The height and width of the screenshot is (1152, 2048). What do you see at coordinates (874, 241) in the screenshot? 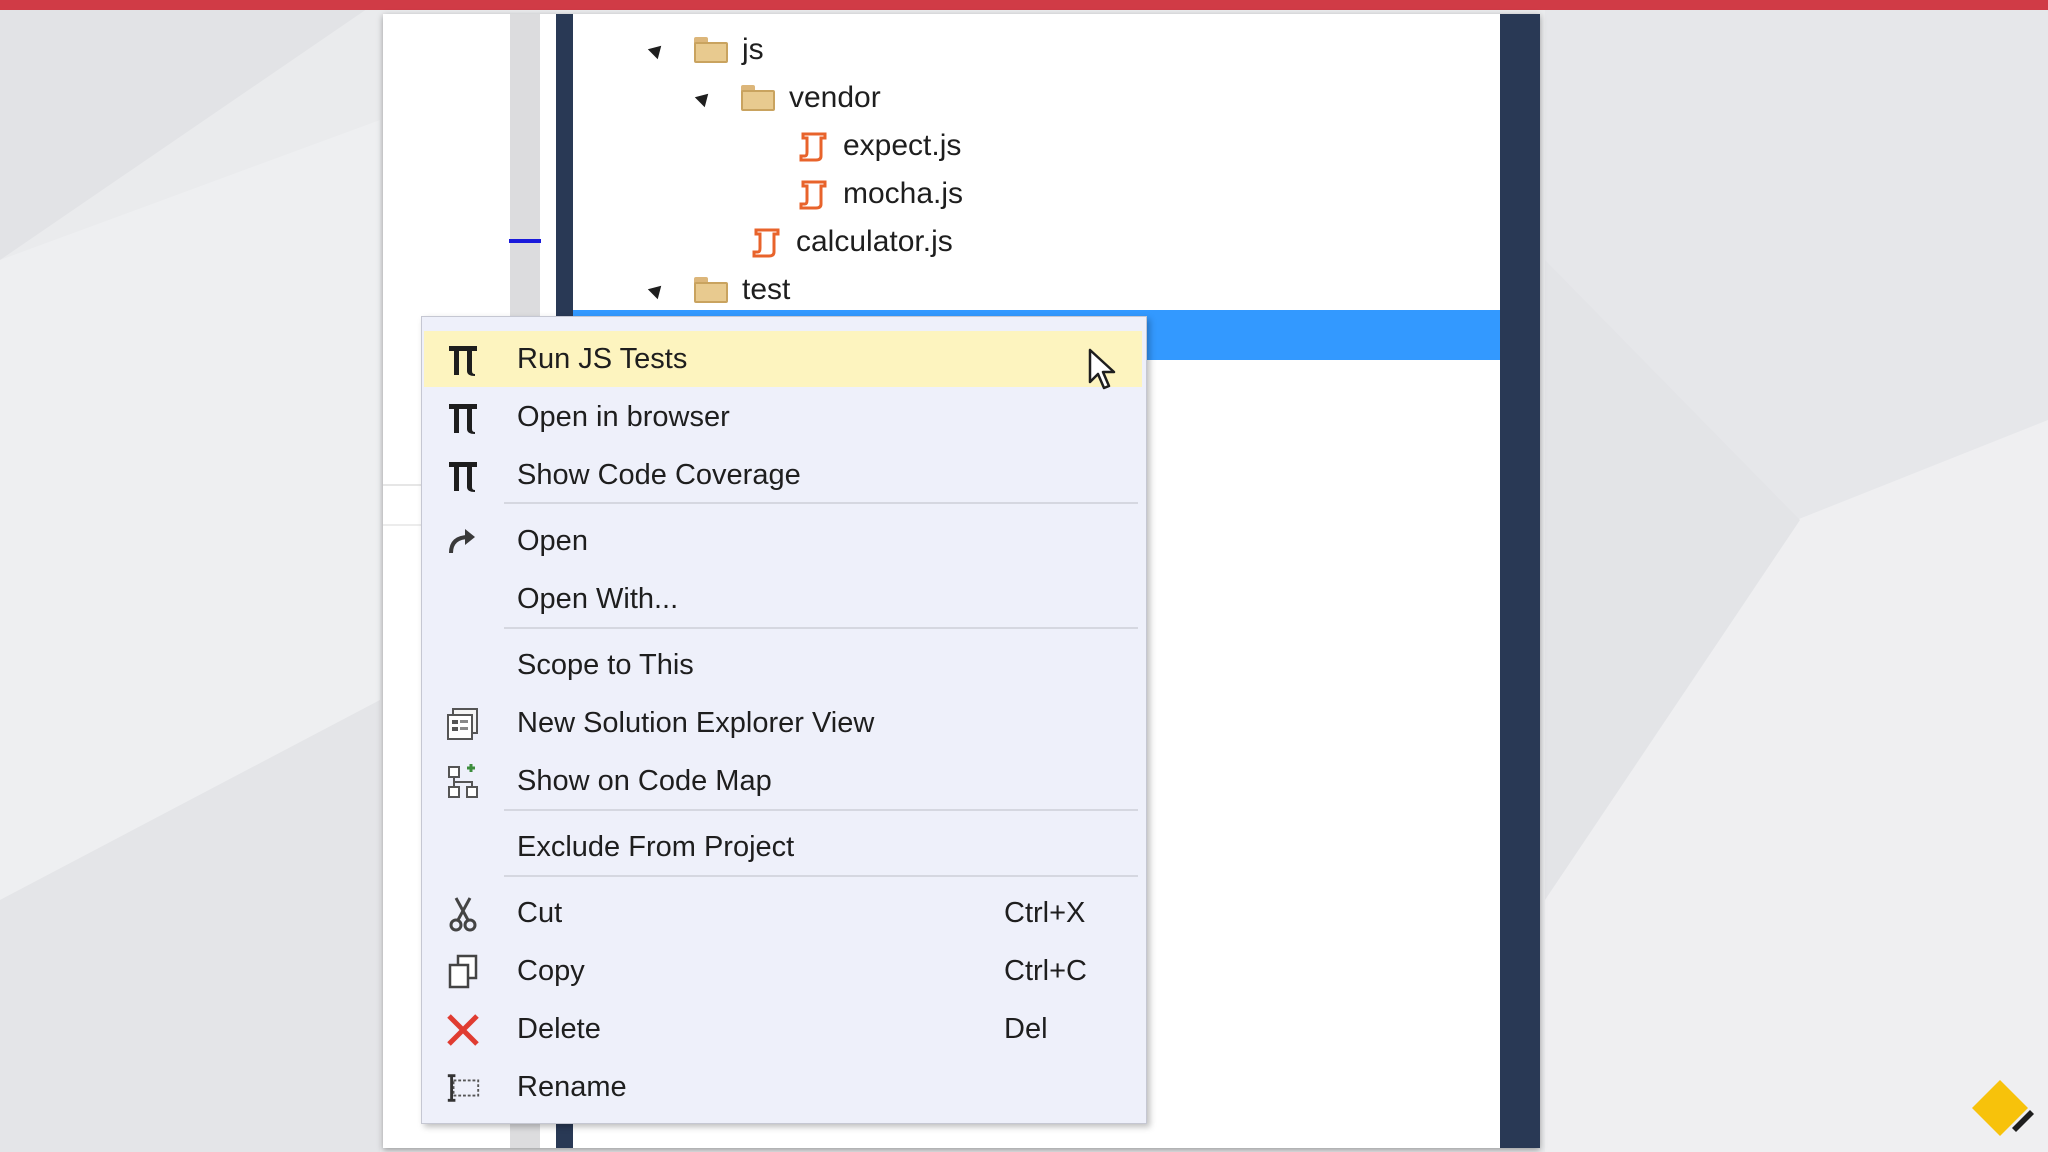
I see `tree-item-label: calculator.js` at bounding box center [874, 241].